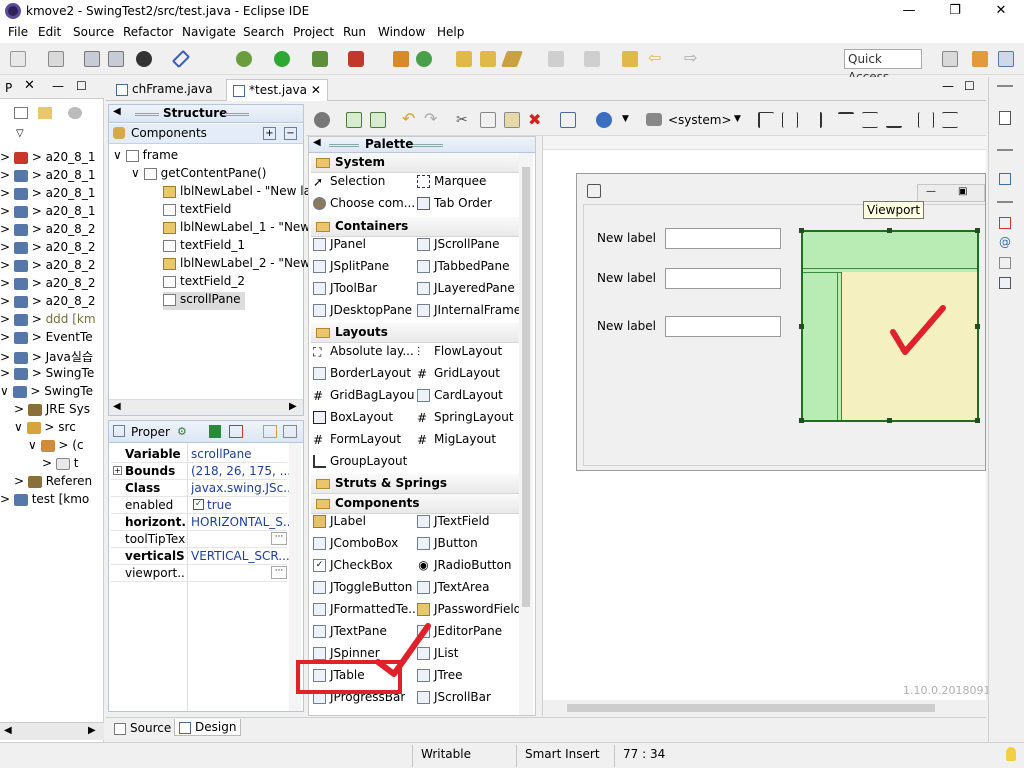  What do you see at coordinates (694, 121) in the screenshot?
I see `look-and-feel-select: <system> ▼` at bounding box center [694, 121].